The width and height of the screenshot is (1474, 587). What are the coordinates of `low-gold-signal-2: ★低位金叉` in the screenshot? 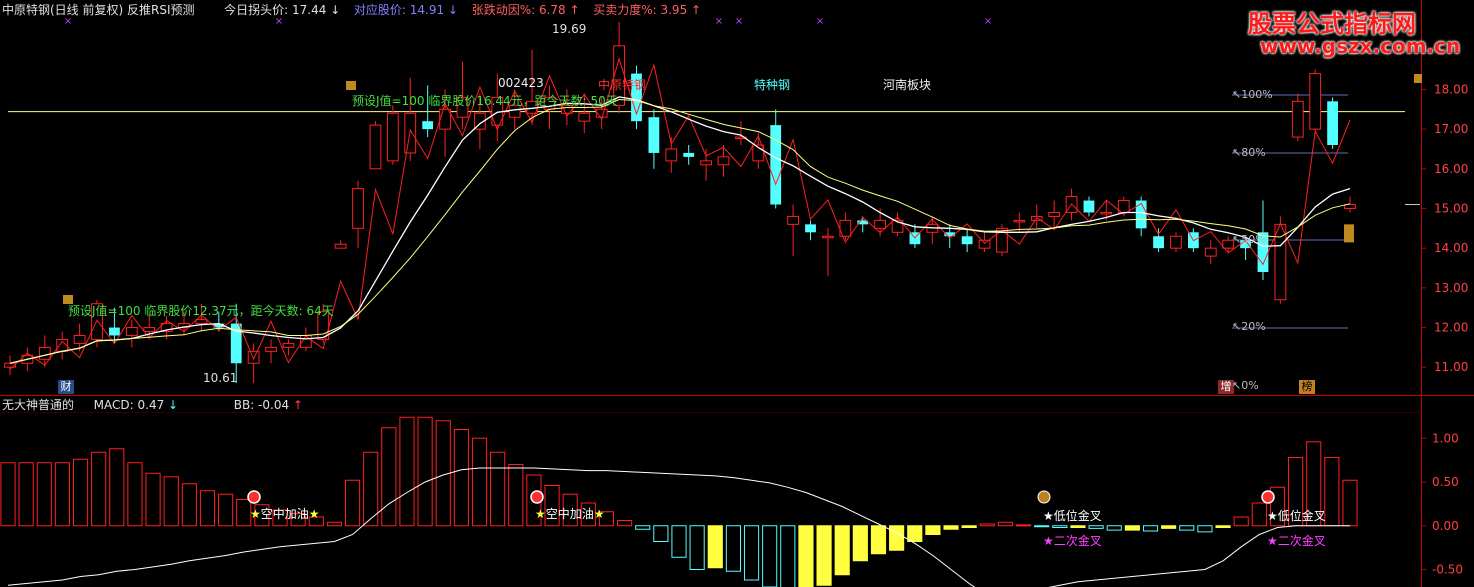 It's located at (1296, 516).